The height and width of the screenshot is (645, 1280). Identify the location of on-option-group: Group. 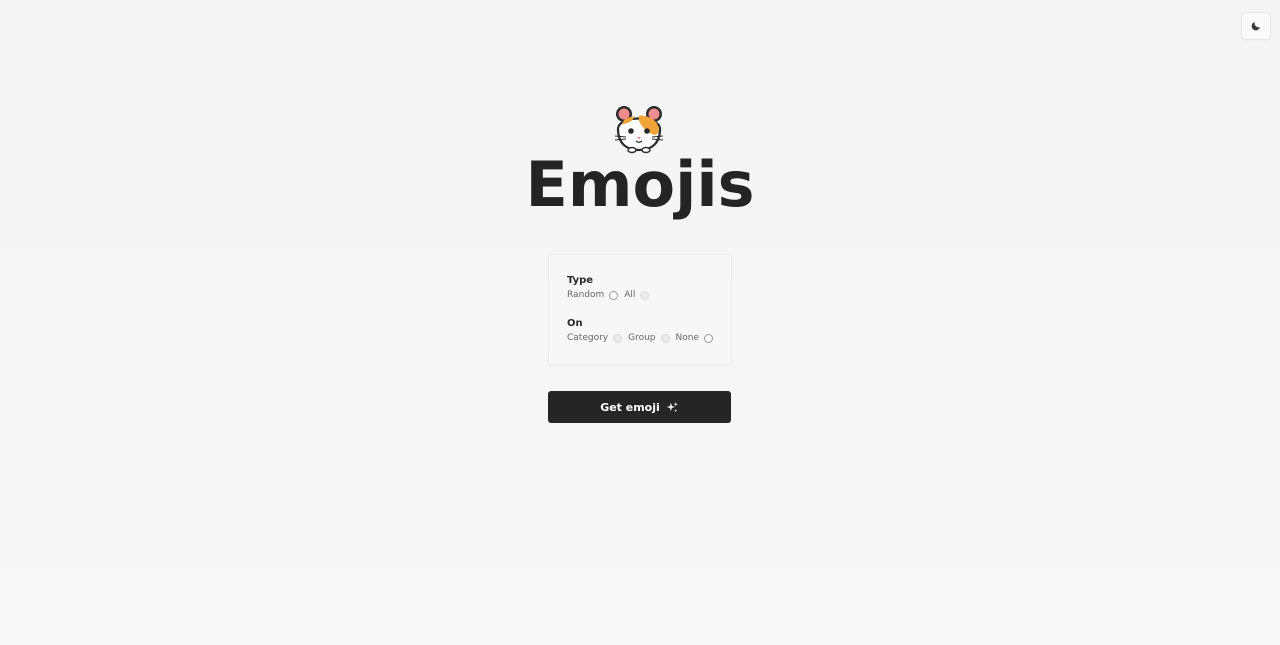
(649, 338).